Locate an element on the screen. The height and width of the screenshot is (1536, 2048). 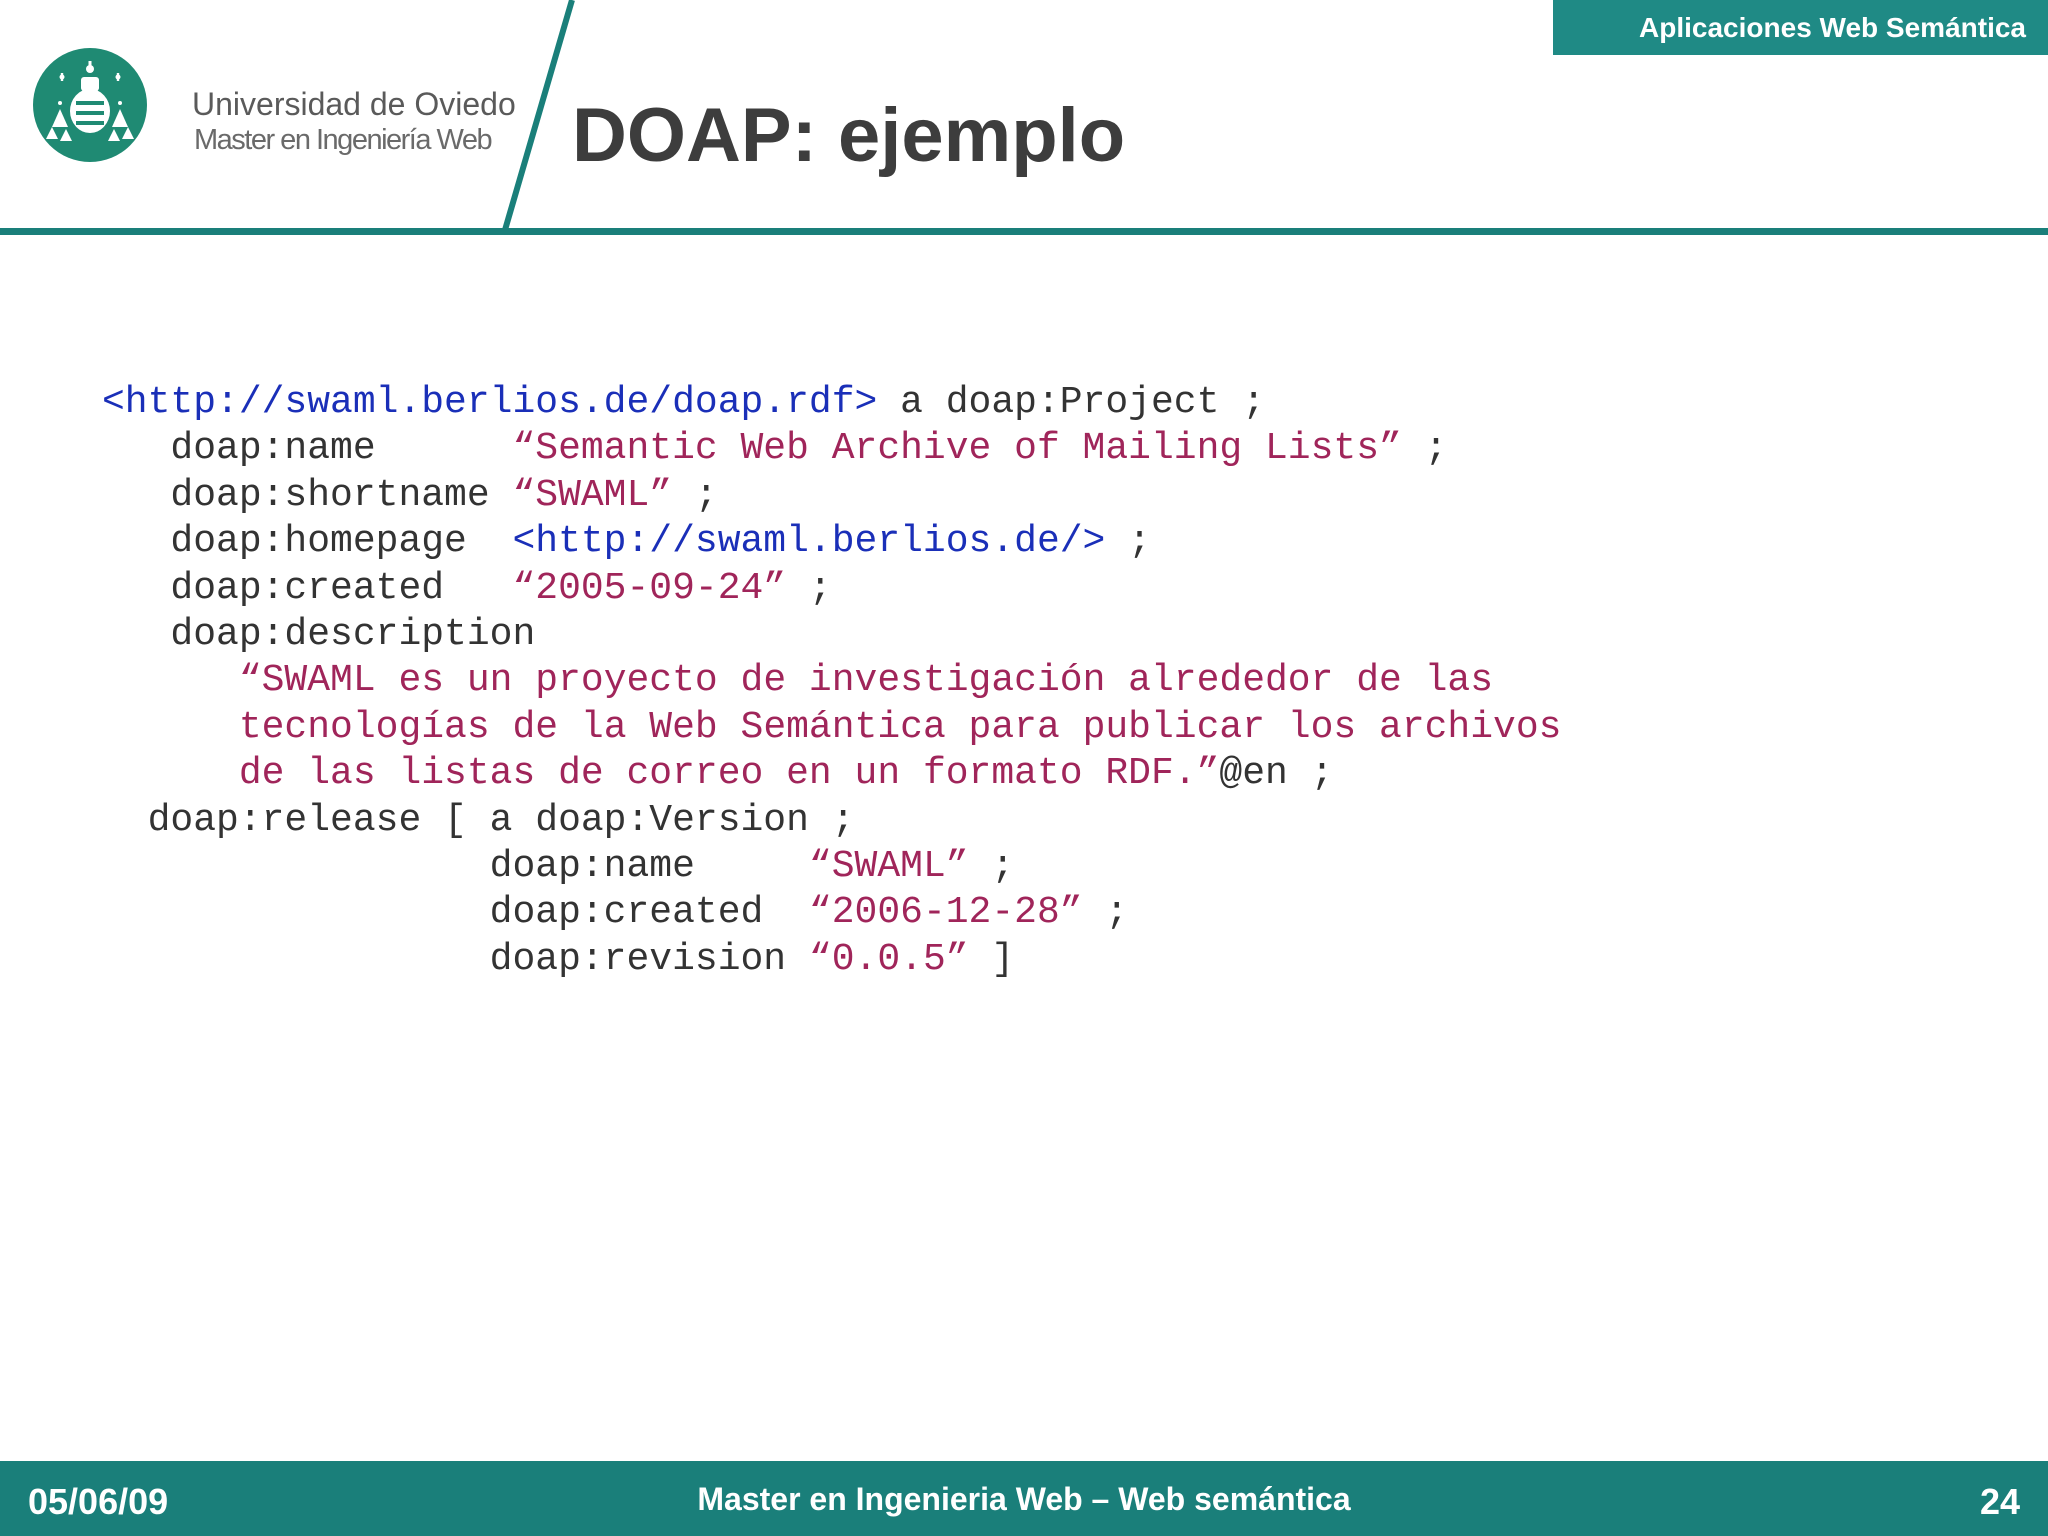
code-line-11-end: ; is located at coordinates (991, 867).